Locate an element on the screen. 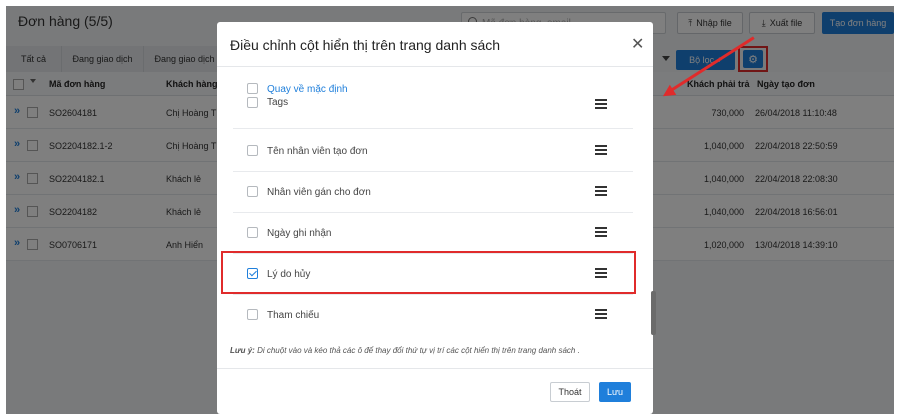  scrollbar is located at coordinates (653, 313).